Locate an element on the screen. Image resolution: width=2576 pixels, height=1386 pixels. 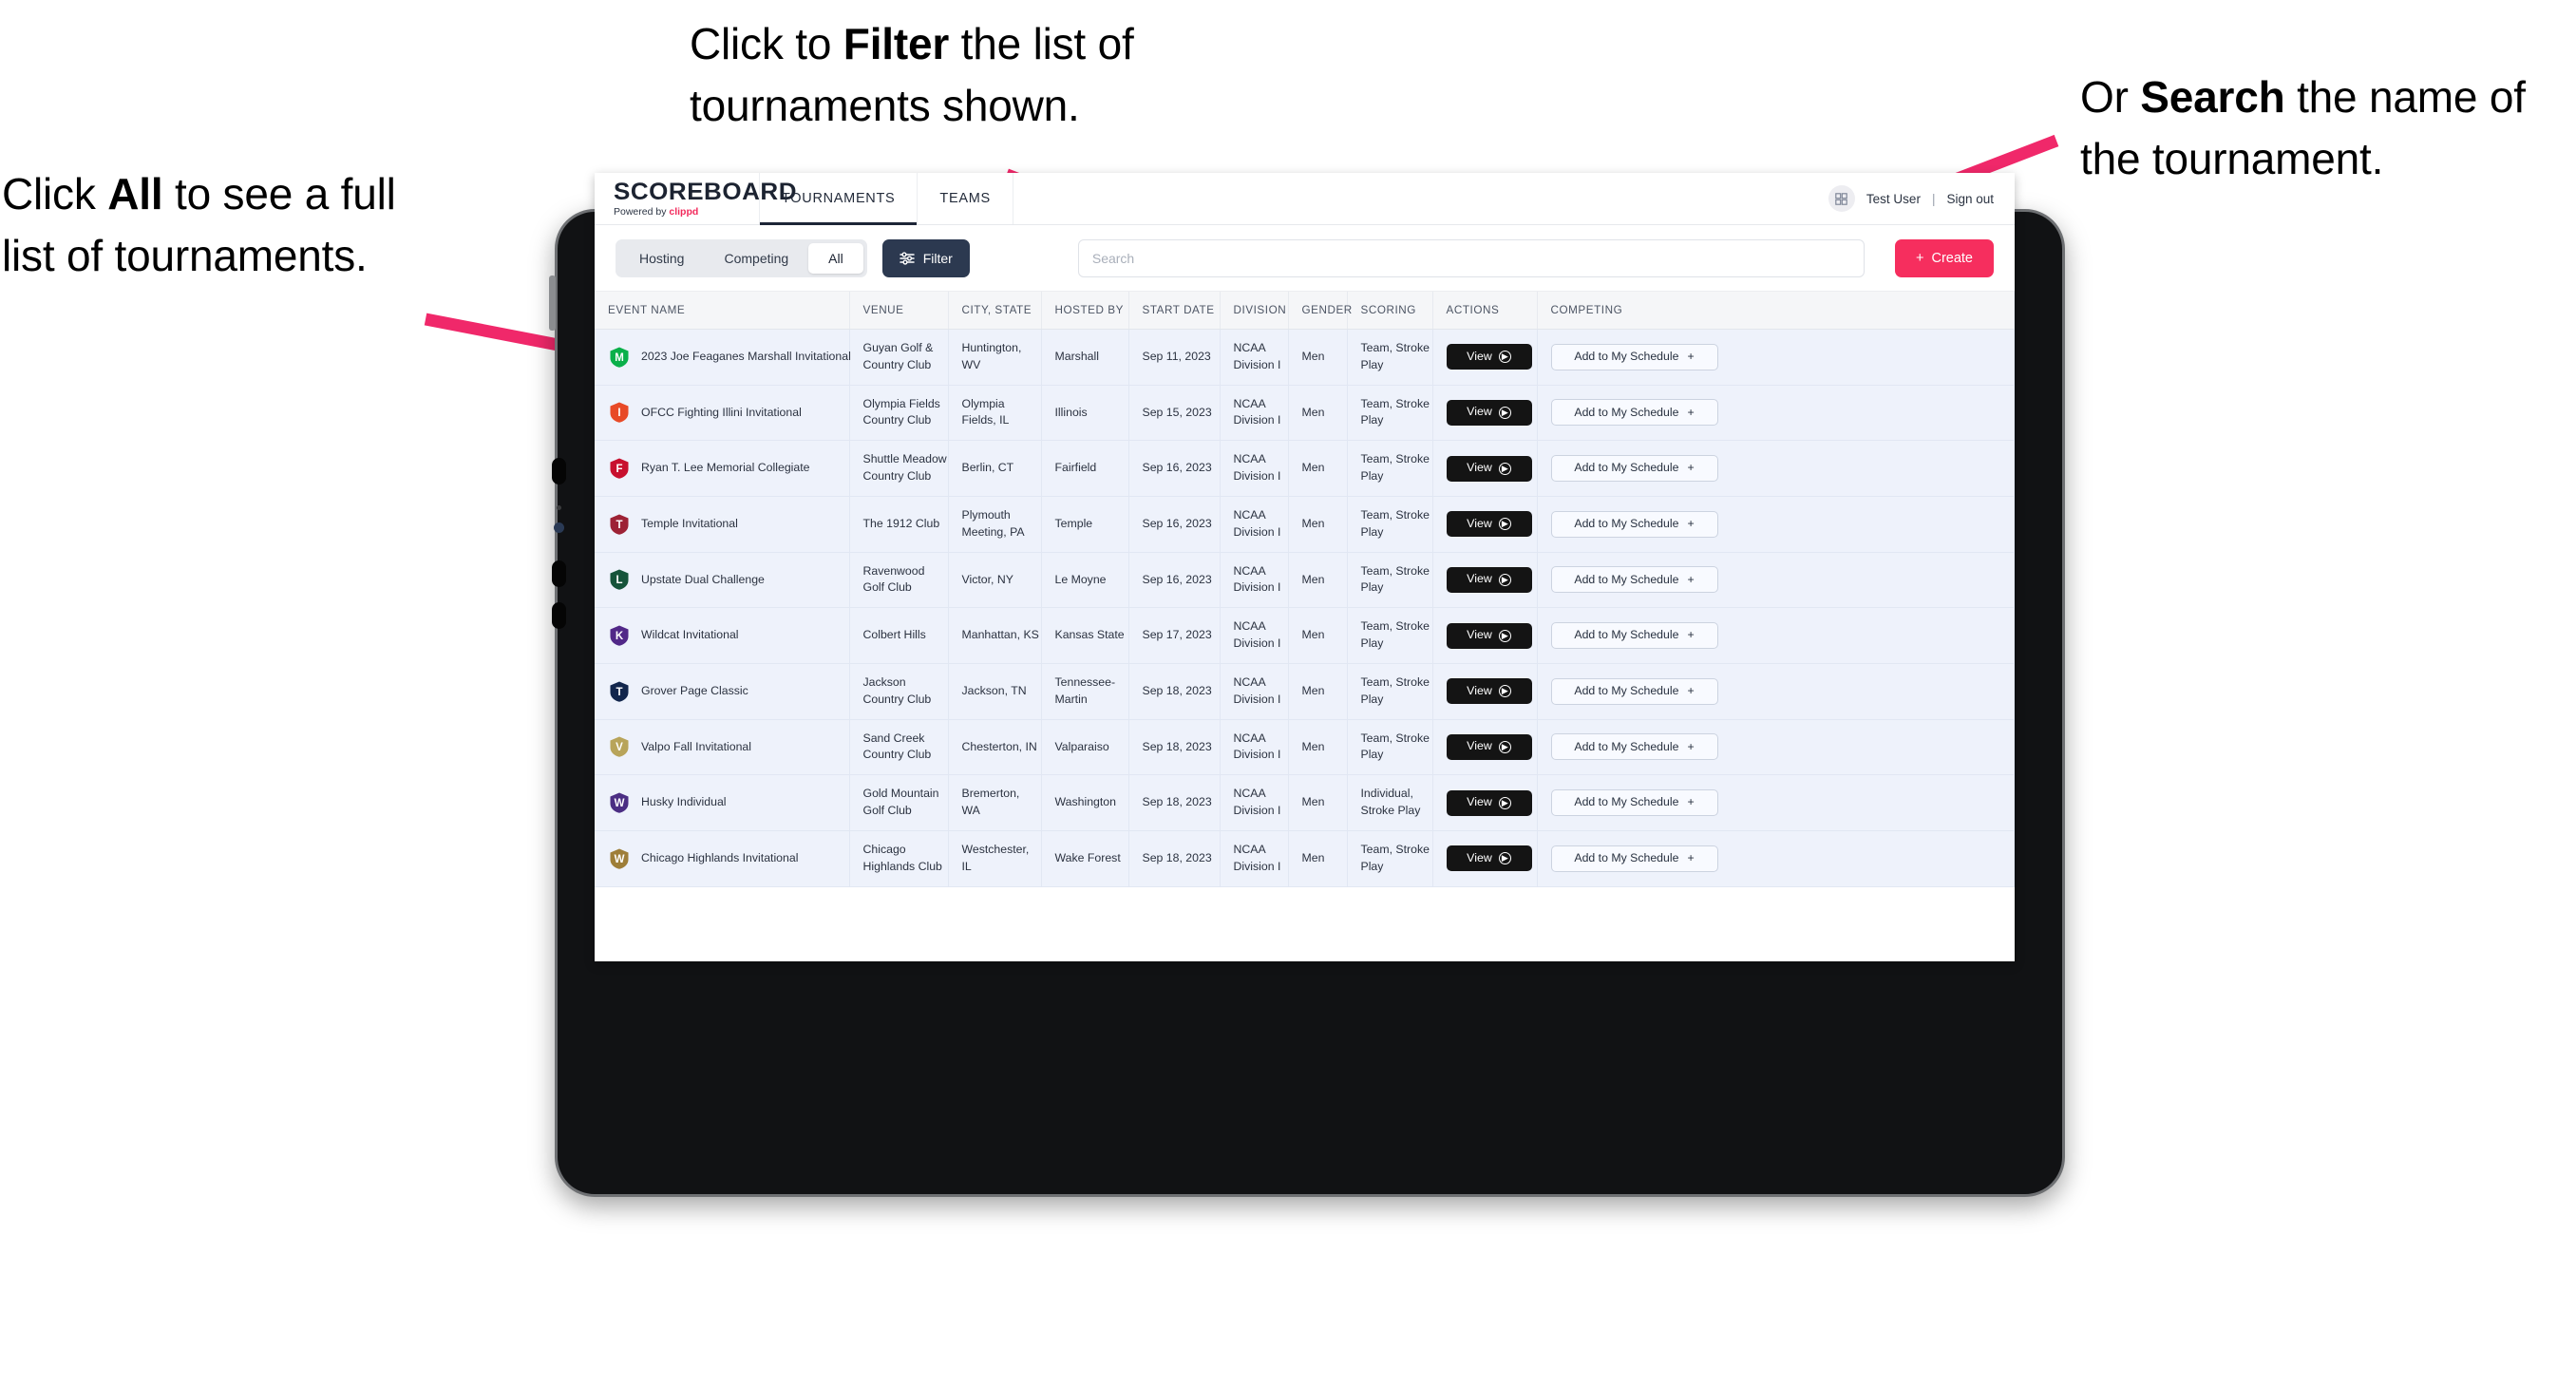
sign-out-link: Sign out is located at coordinates (1970, 199).